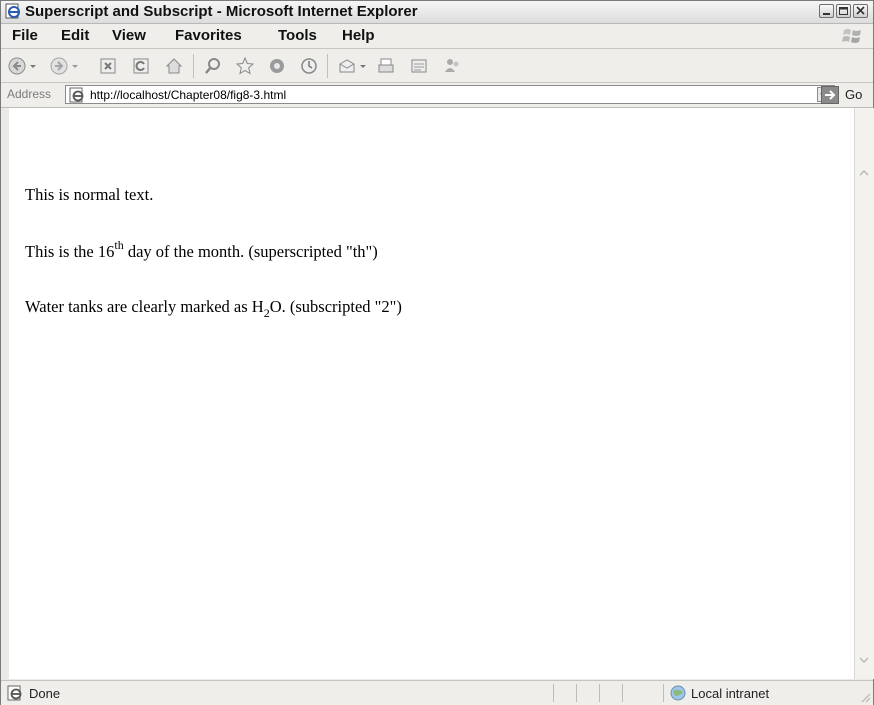  Describe the element at coordinates (864, 660) in the screenshot. I see `scroll-down-arrow-icon` at that location.